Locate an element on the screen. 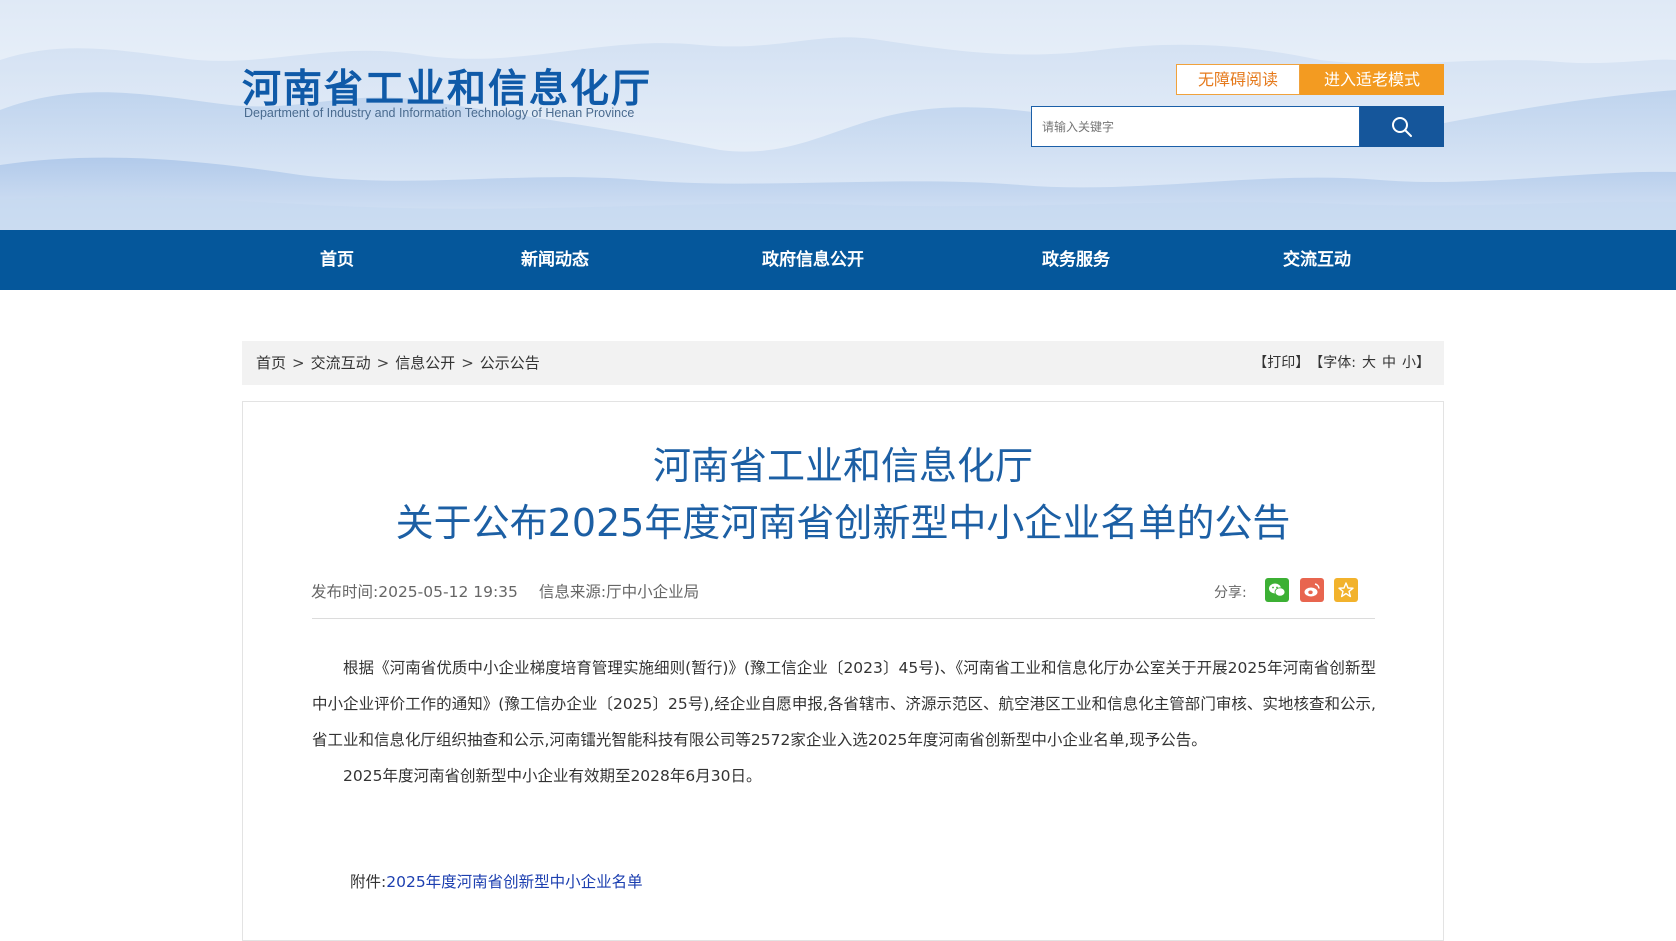 This screenshot has width=1676, height=941. font-small-button: 小 is located at coordinates (1409, 363).